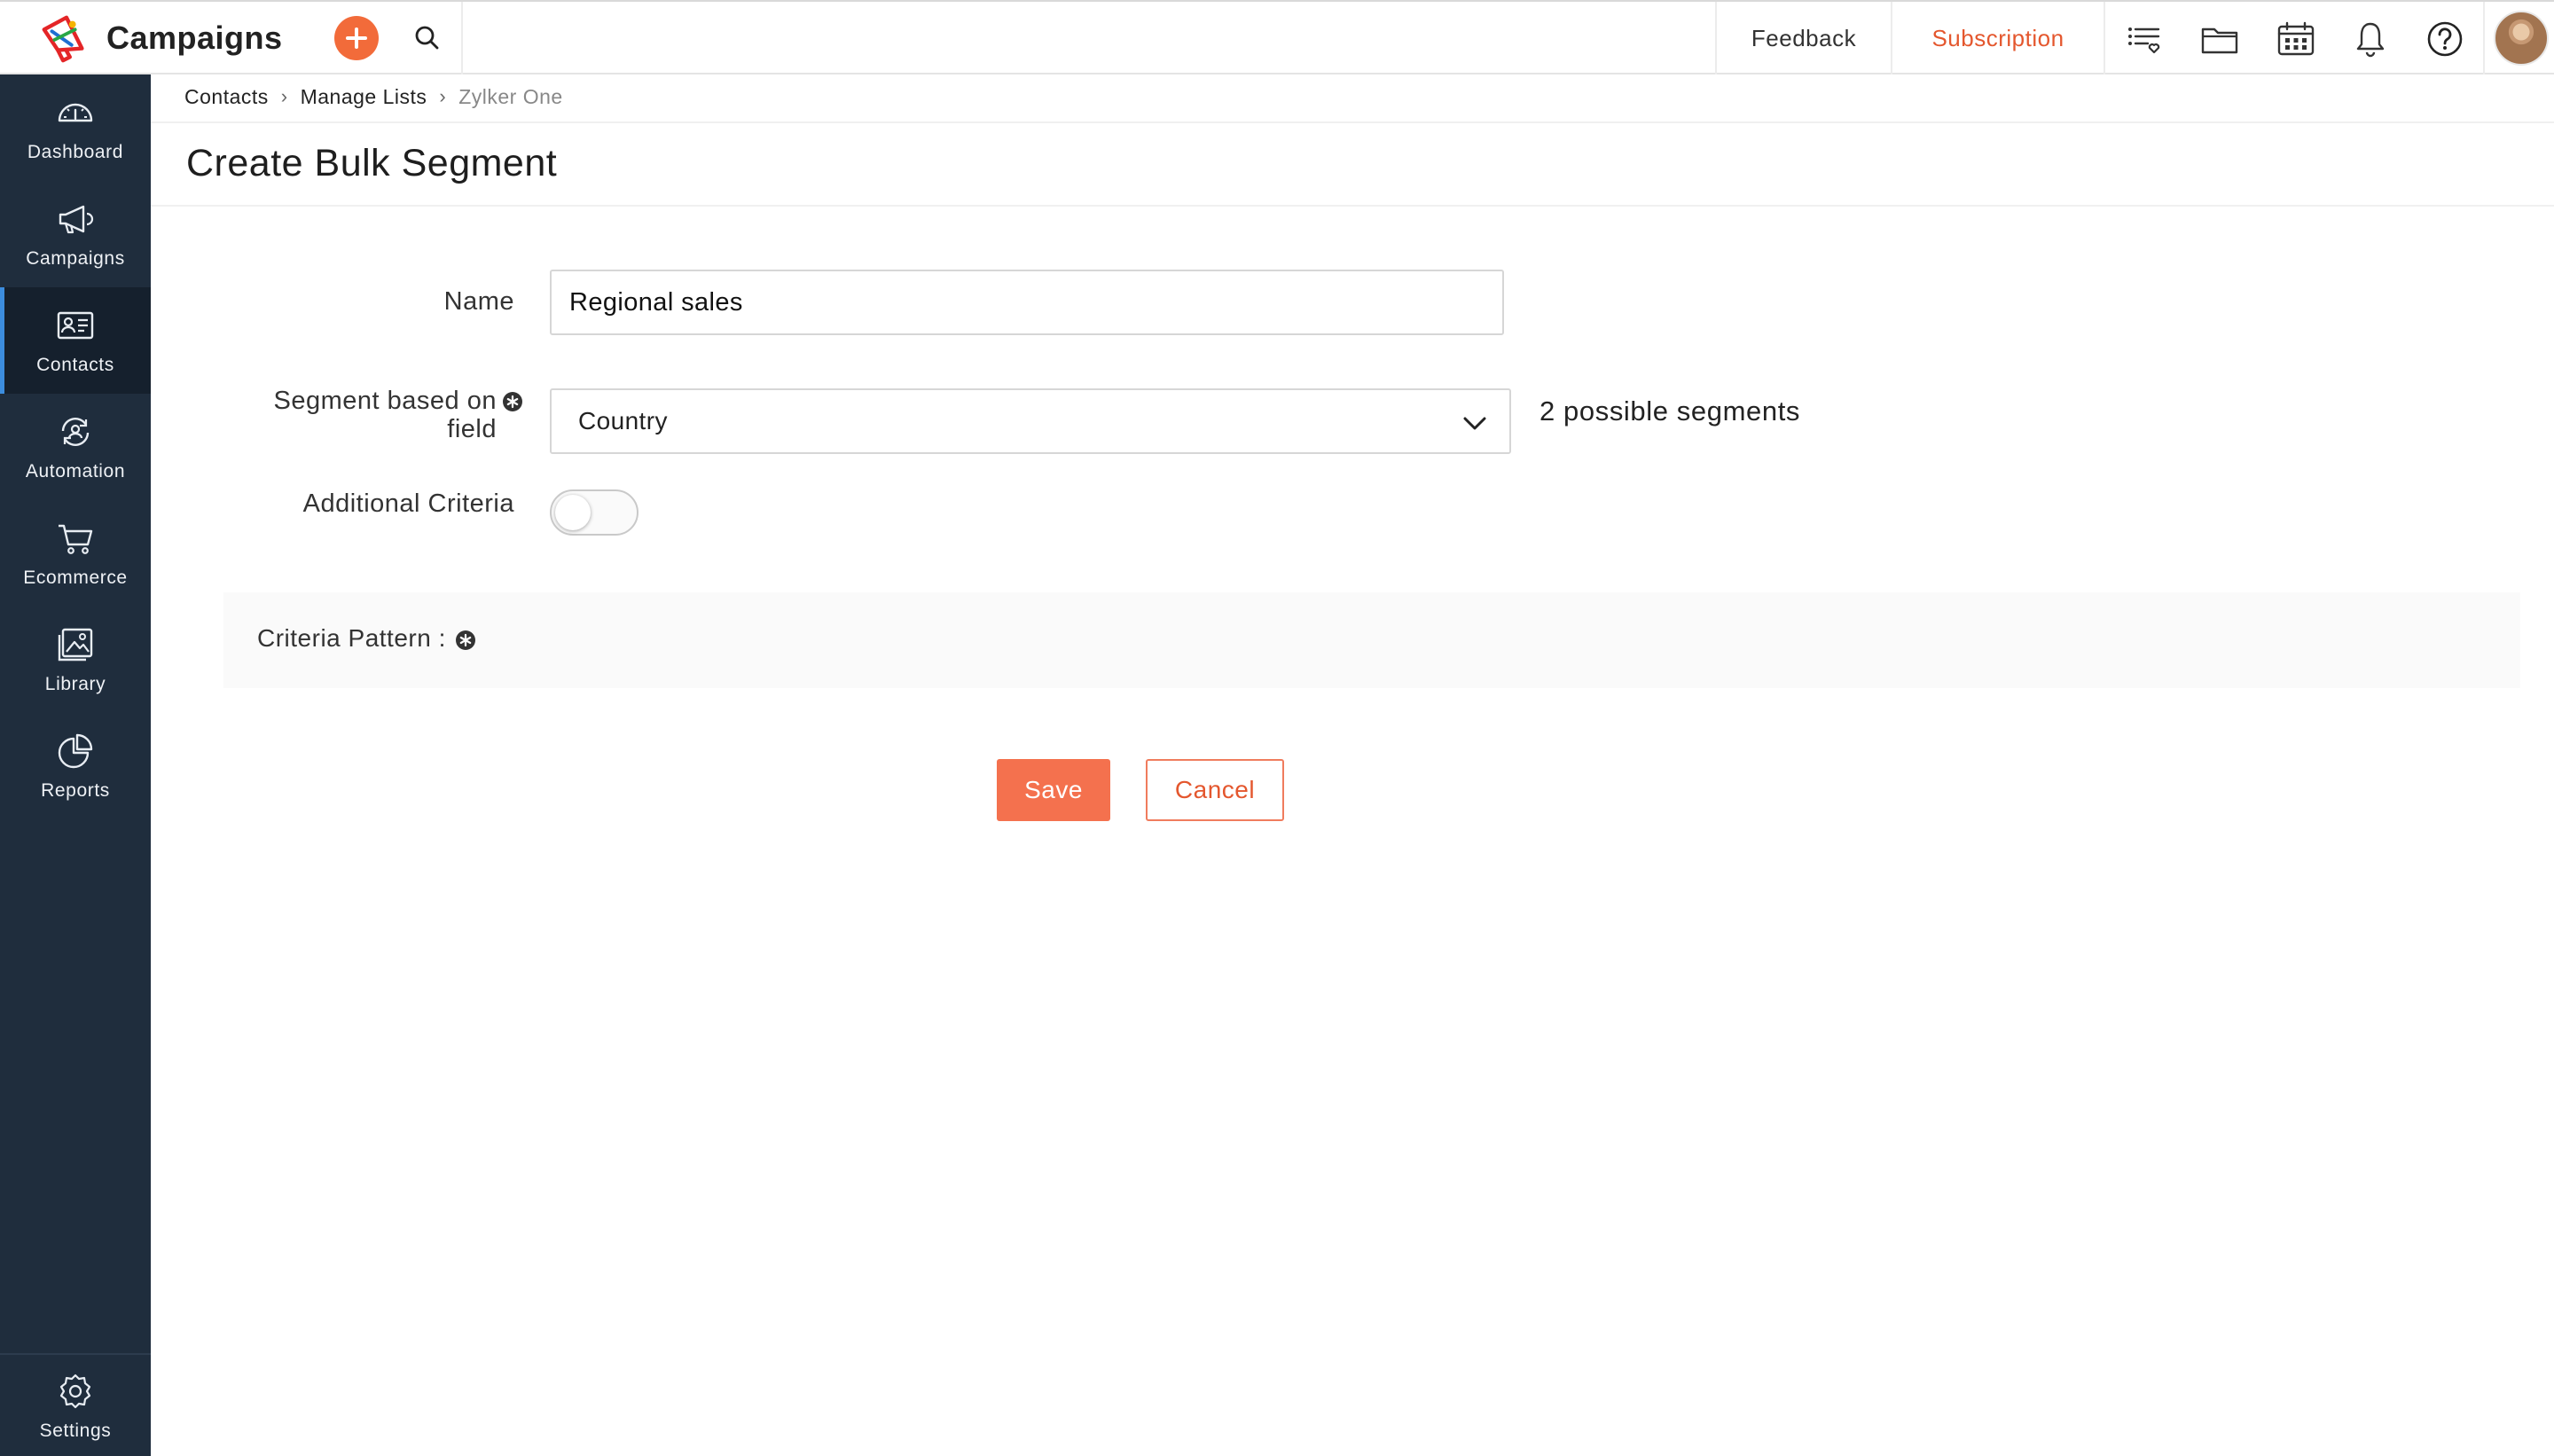 The height and width of the screenshot is (1456, 2554). Describe the element at coordinates (226, 97) in the screenshot. I see `breadcrumb-contacts: Contacts` at that location.